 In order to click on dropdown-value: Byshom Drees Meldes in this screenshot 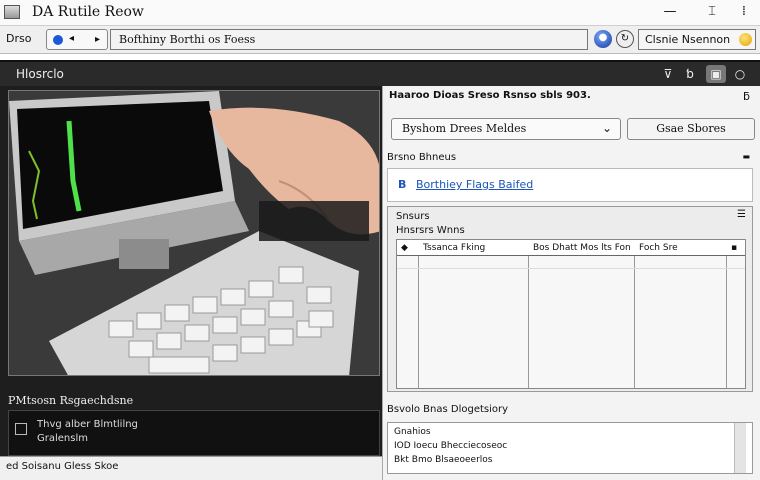, I will do `click(464, 128)`.